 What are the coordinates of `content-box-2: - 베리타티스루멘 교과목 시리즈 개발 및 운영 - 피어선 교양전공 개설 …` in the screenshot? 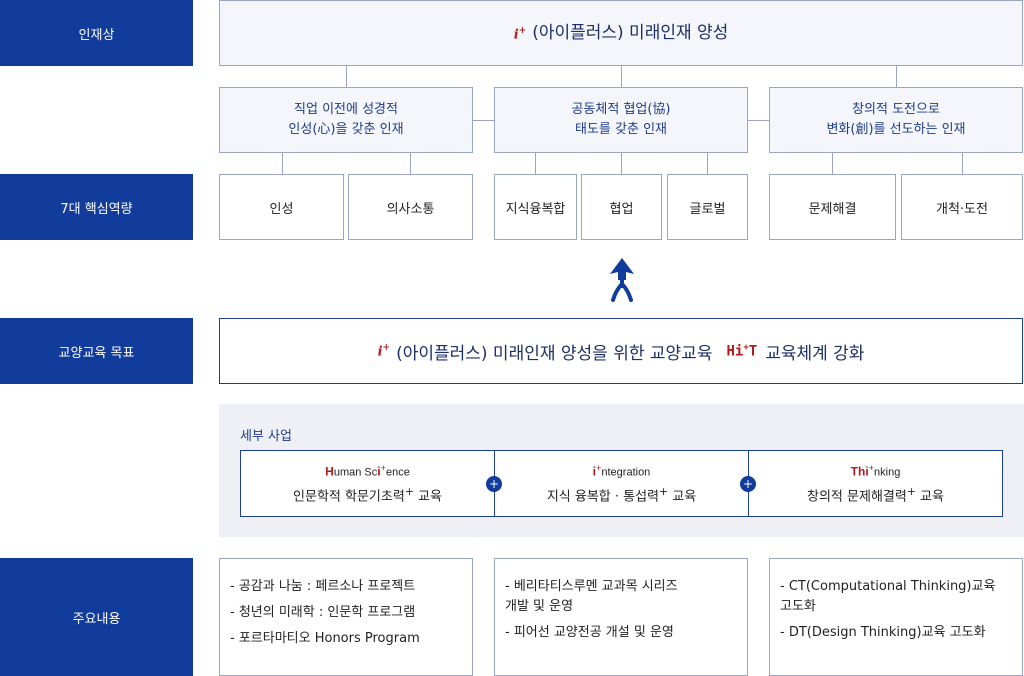 It's located at (621, 617).